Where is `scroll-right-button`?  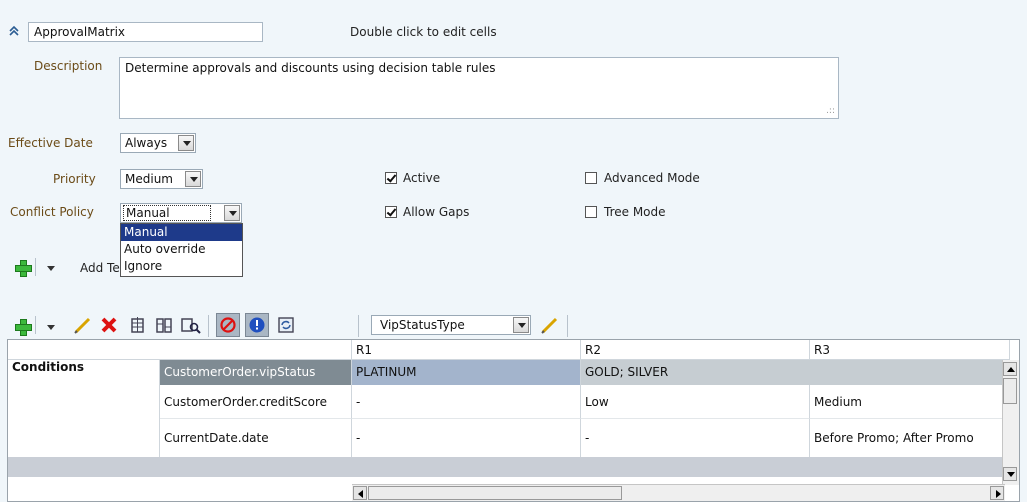 scroll-right-button is located at coordinates (997, 493).